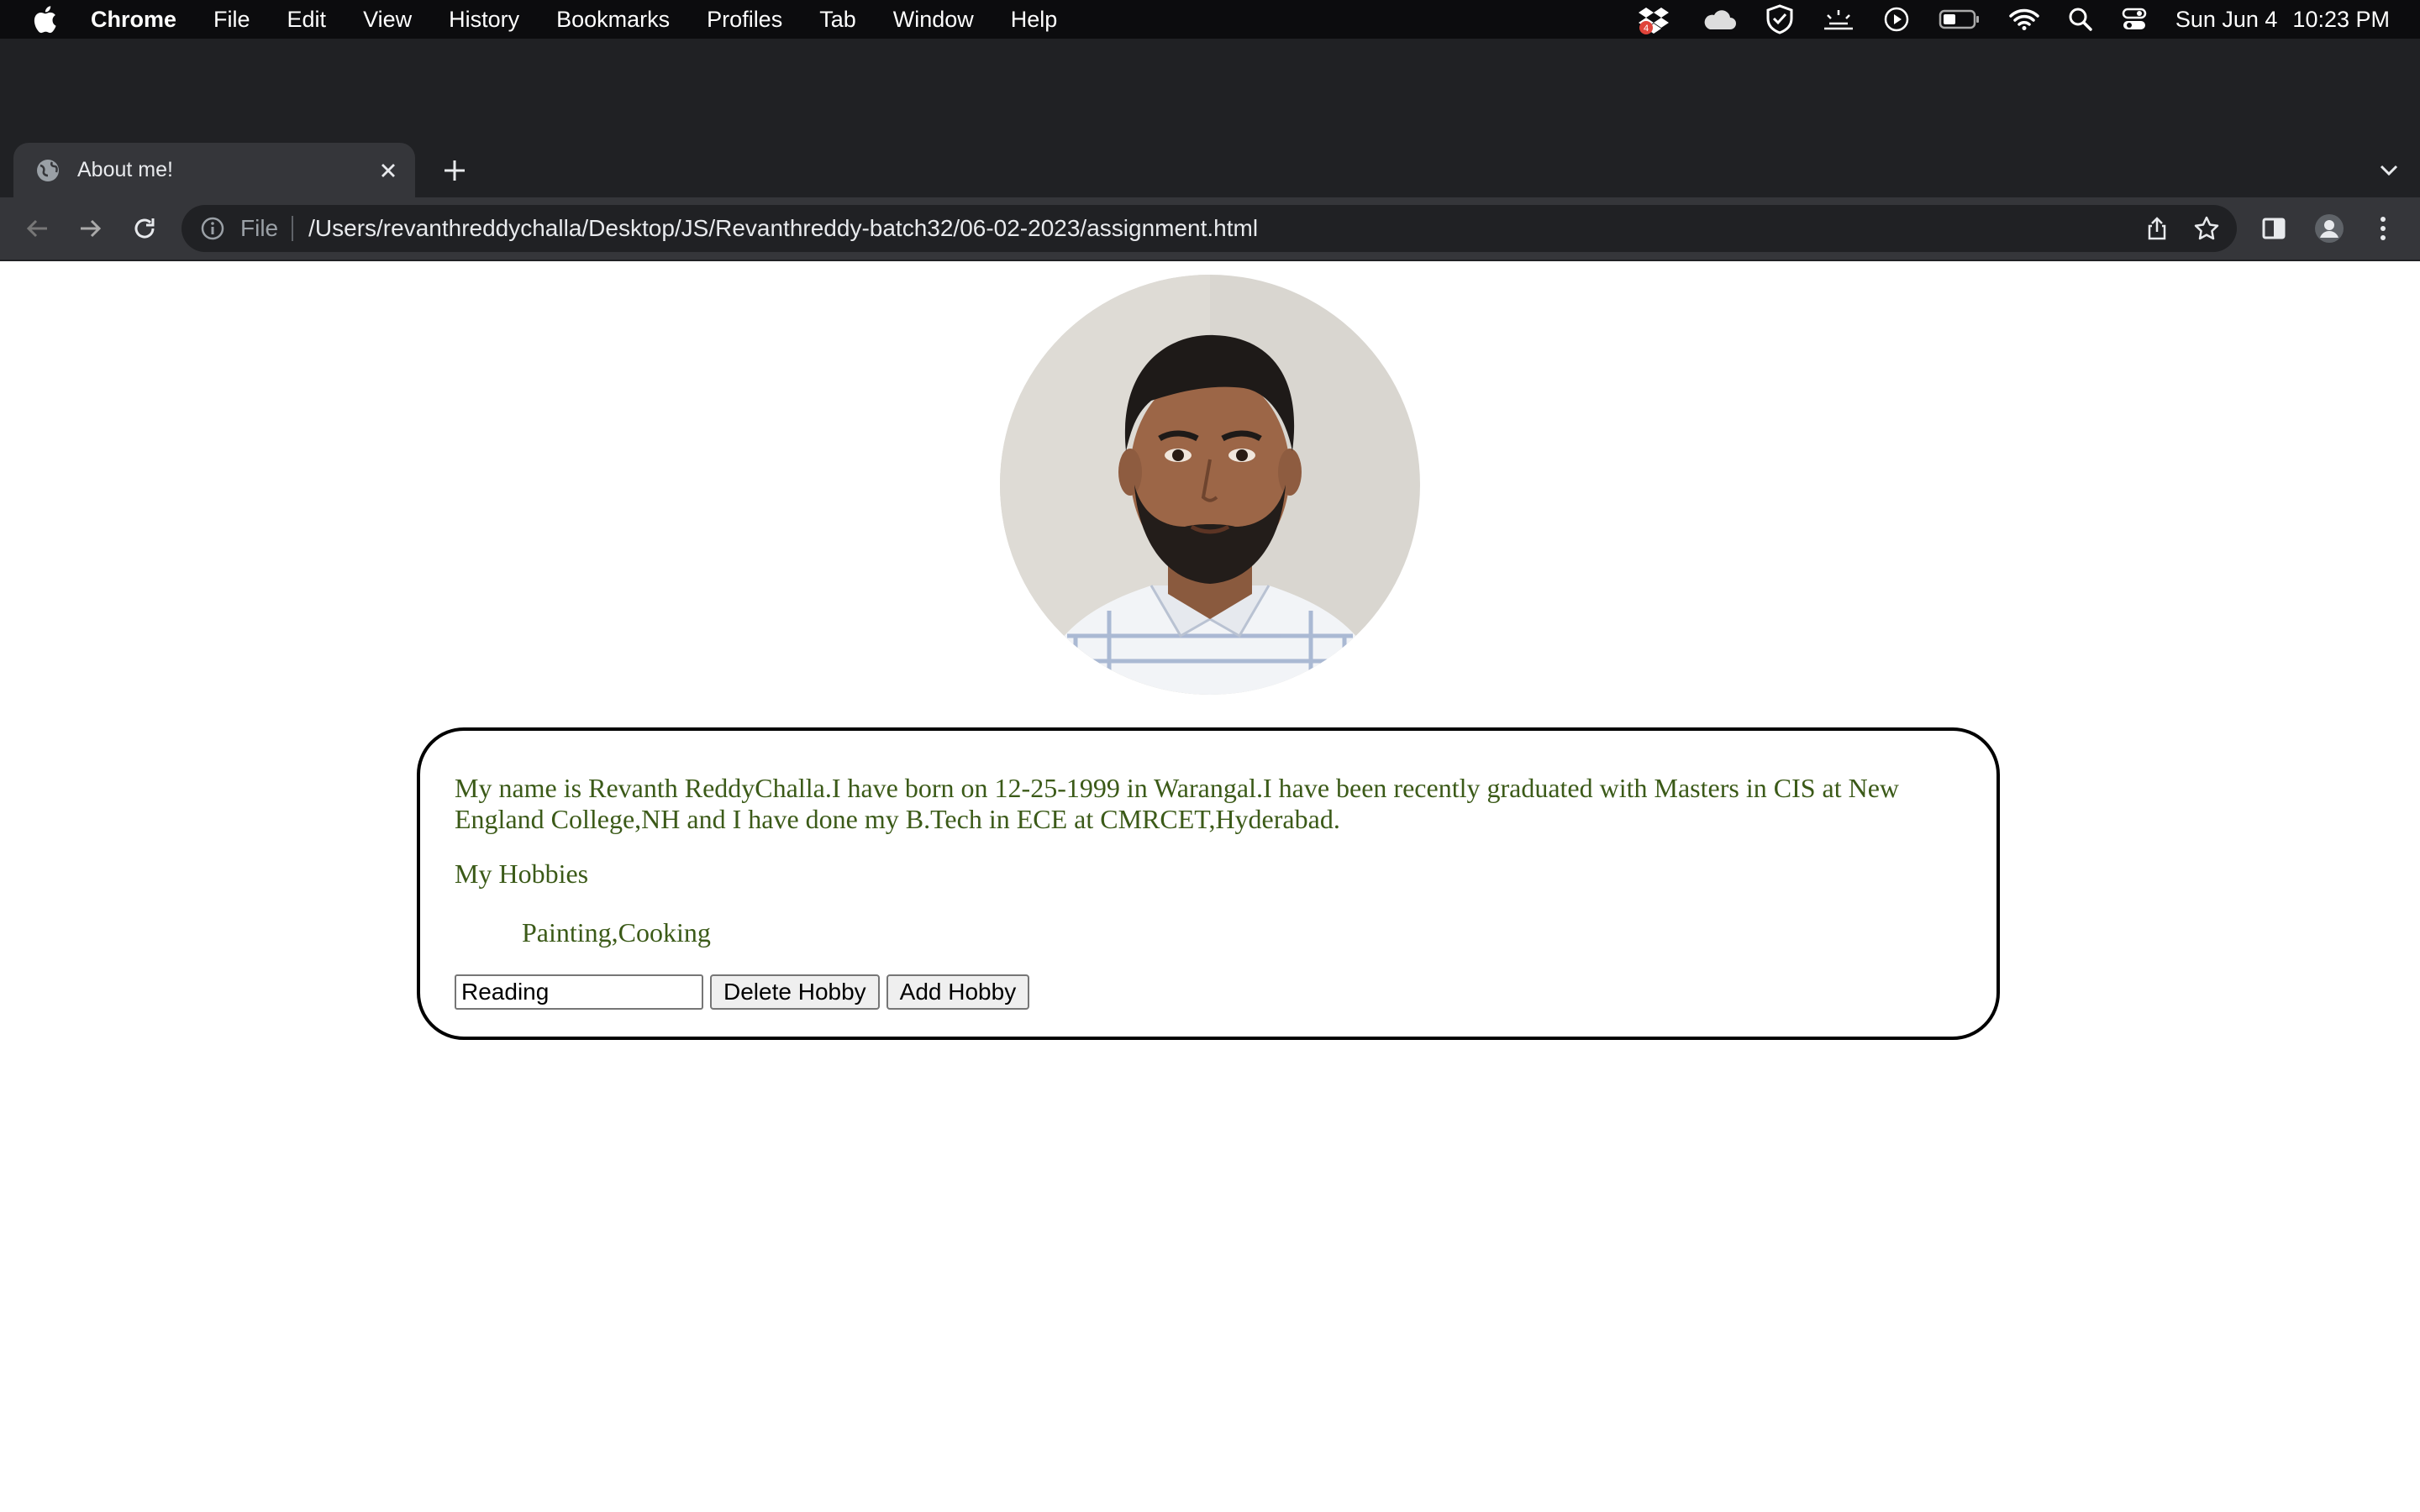  What do you see at coordinates (2282, 20) in the screenshot?
I see `menubar-clock: Sun Jun 4 10:23 PM` at bounding box center [2282, 20].